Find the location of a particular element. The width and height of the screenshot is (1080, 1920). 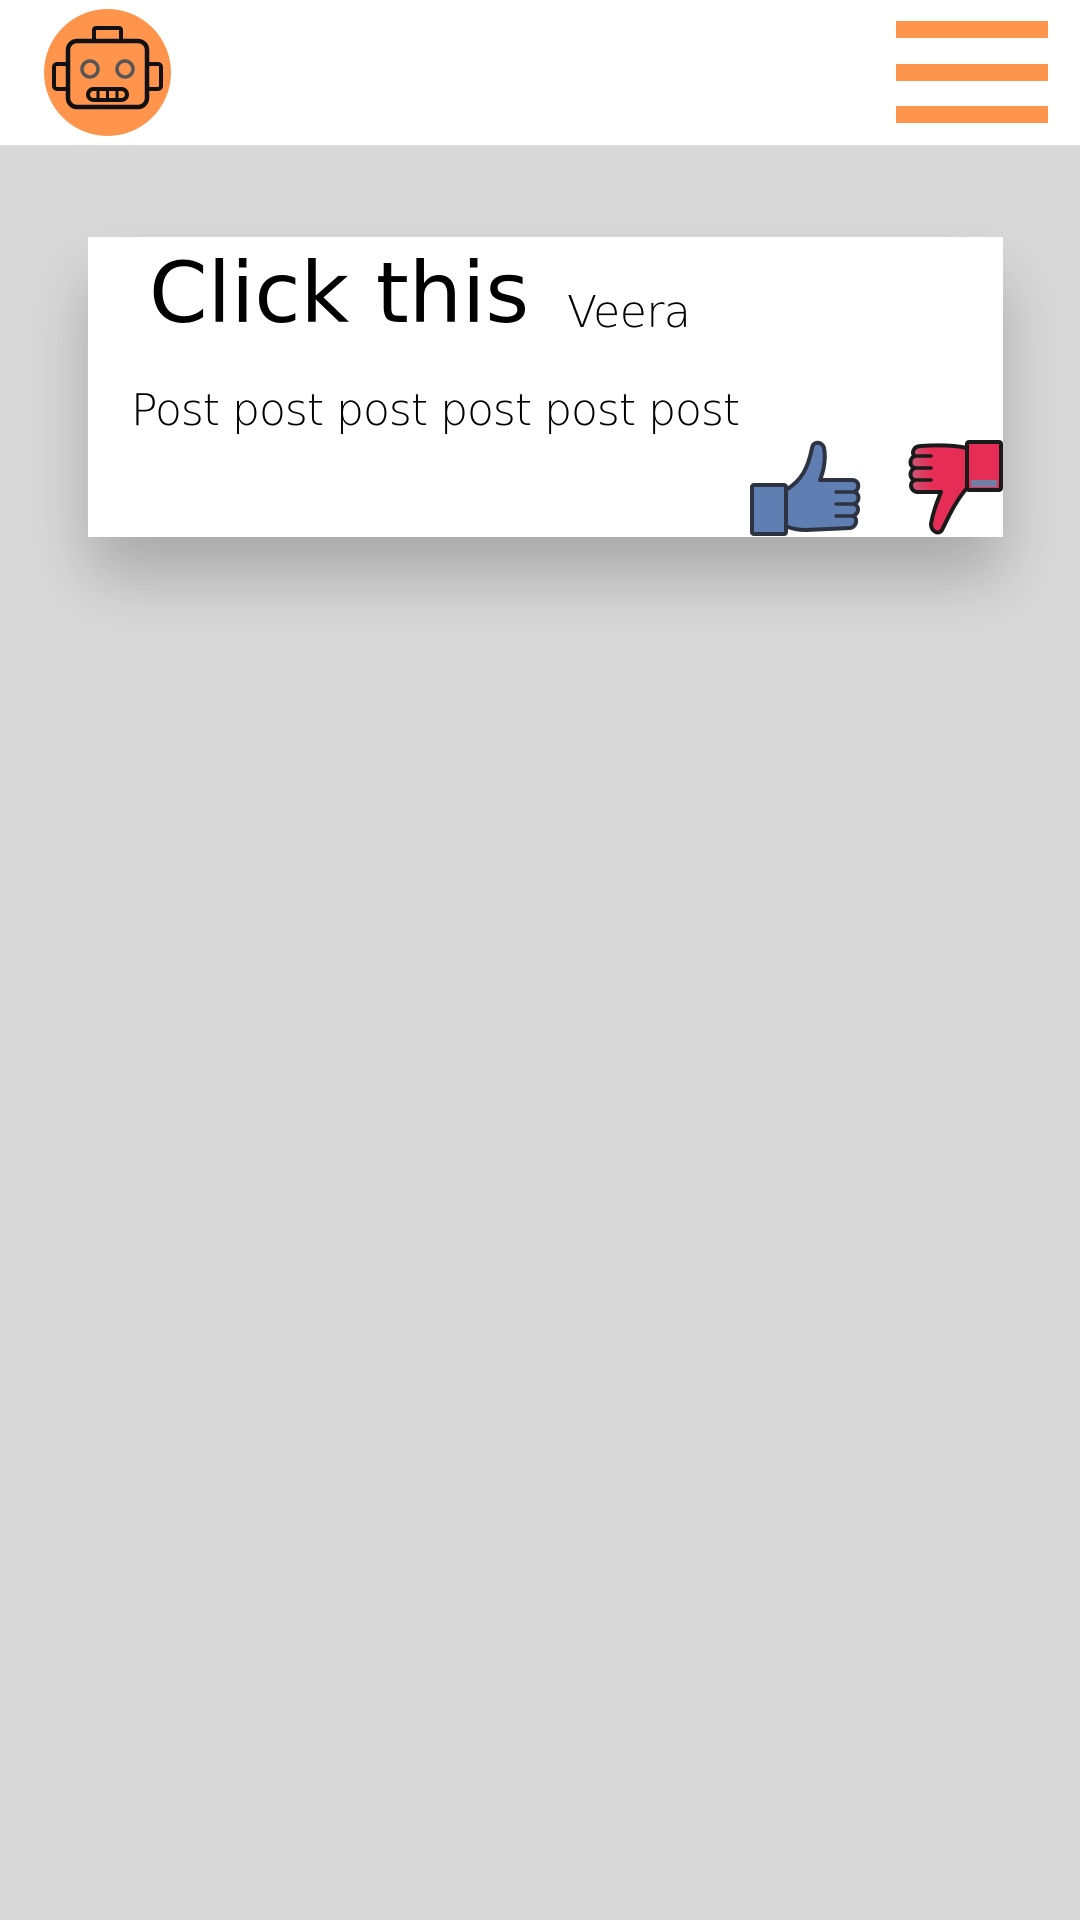

post-author: Veera is located at coordinates (629, 312).